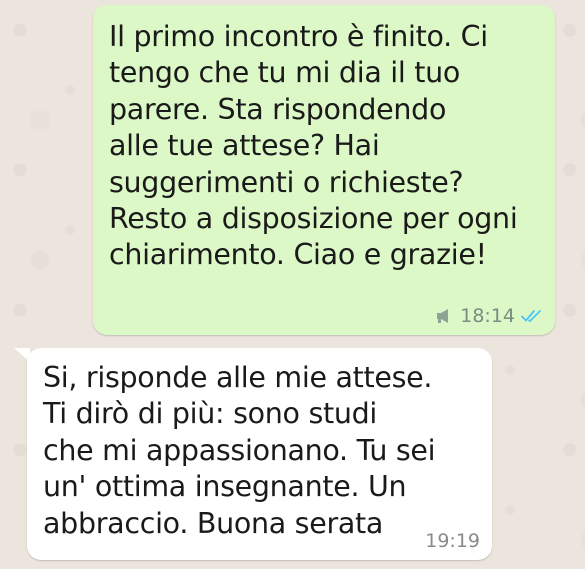 The width and height of the screenshot is (585, 569). I want to click on message-time: 19:19, so click(452, 541).